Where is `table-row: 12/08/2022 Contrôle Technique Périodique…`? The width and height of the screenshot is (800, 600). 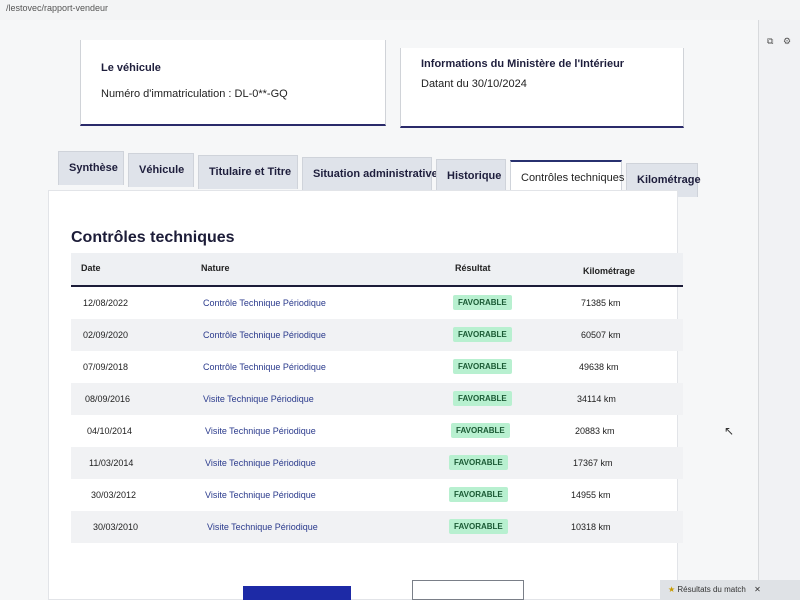 table-row: 12/08/2022 Contrôle Technique Périodique… is located at coordinates (377, 303).